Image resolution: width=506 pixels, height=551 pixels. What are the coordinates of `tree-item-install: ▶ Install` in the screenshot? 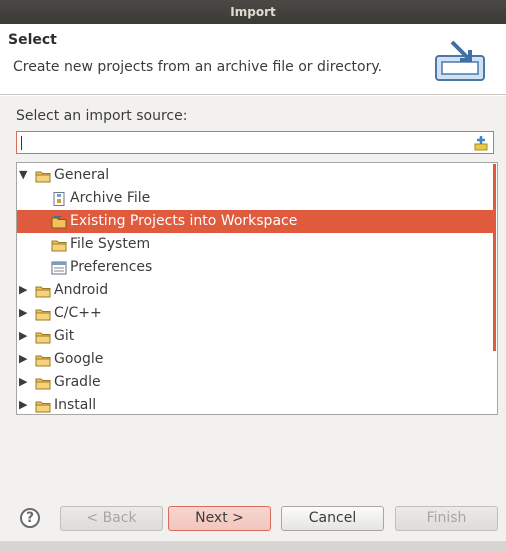 It's located at (255, 404).